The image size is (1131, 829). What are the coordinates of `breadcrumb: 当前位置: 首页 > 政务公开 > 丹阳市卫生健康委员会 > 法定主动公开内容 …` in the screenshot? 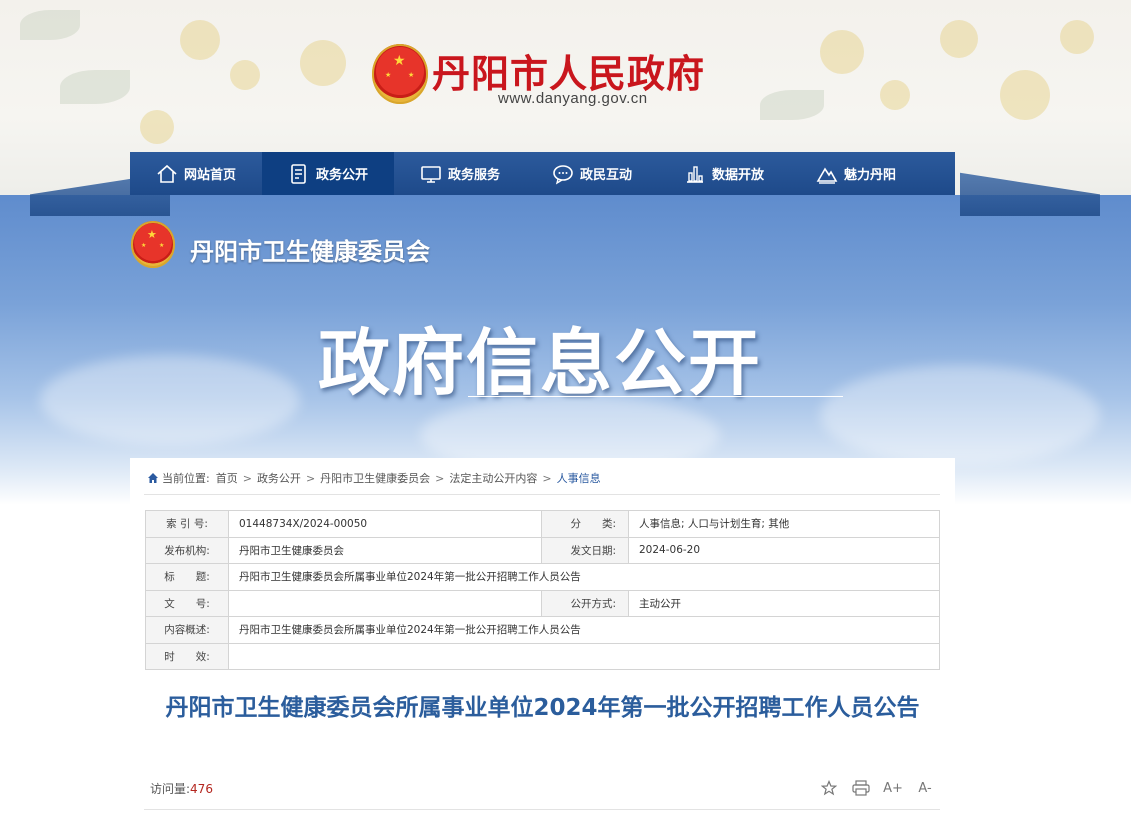 It's located at (374, 478).